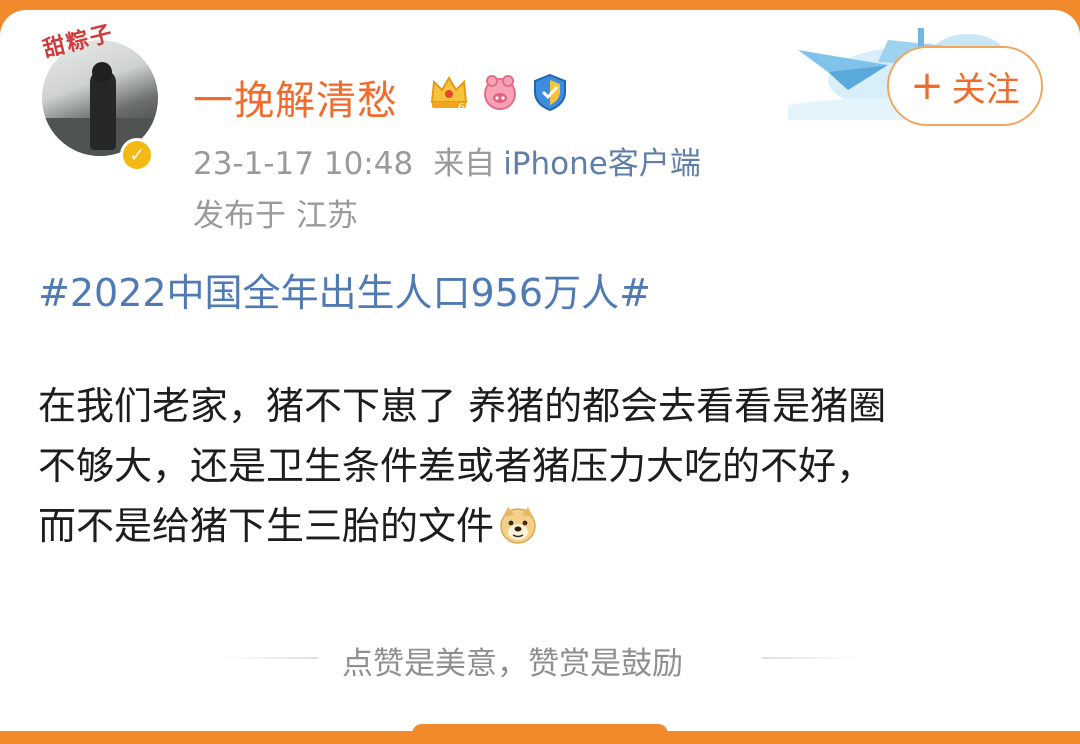  Describe the element at coordinates (449, 92) in the screenshot. I see `crown-vip-icon: 6` at that location.